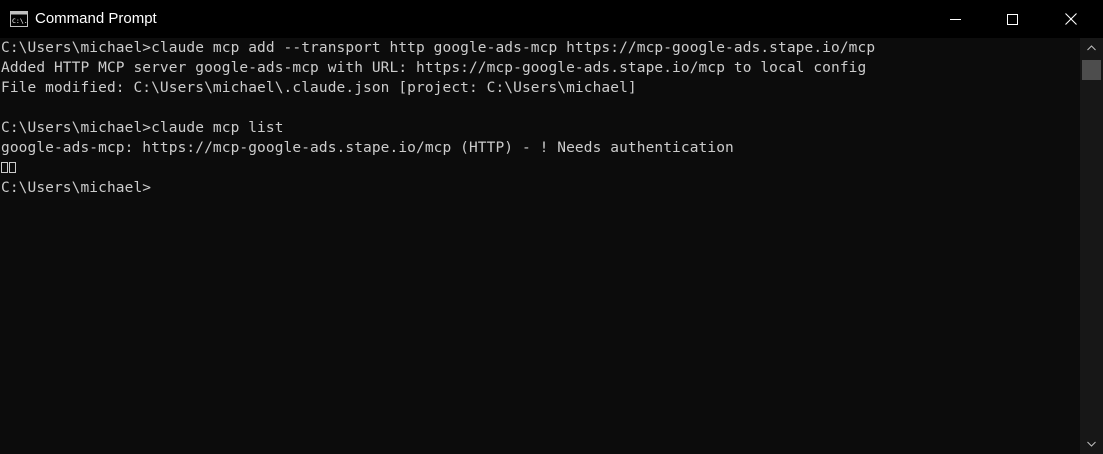 Image resolution: width=1103 pixels, height=454 pixels. I want to click on maximize-button, so click(1012, 19).